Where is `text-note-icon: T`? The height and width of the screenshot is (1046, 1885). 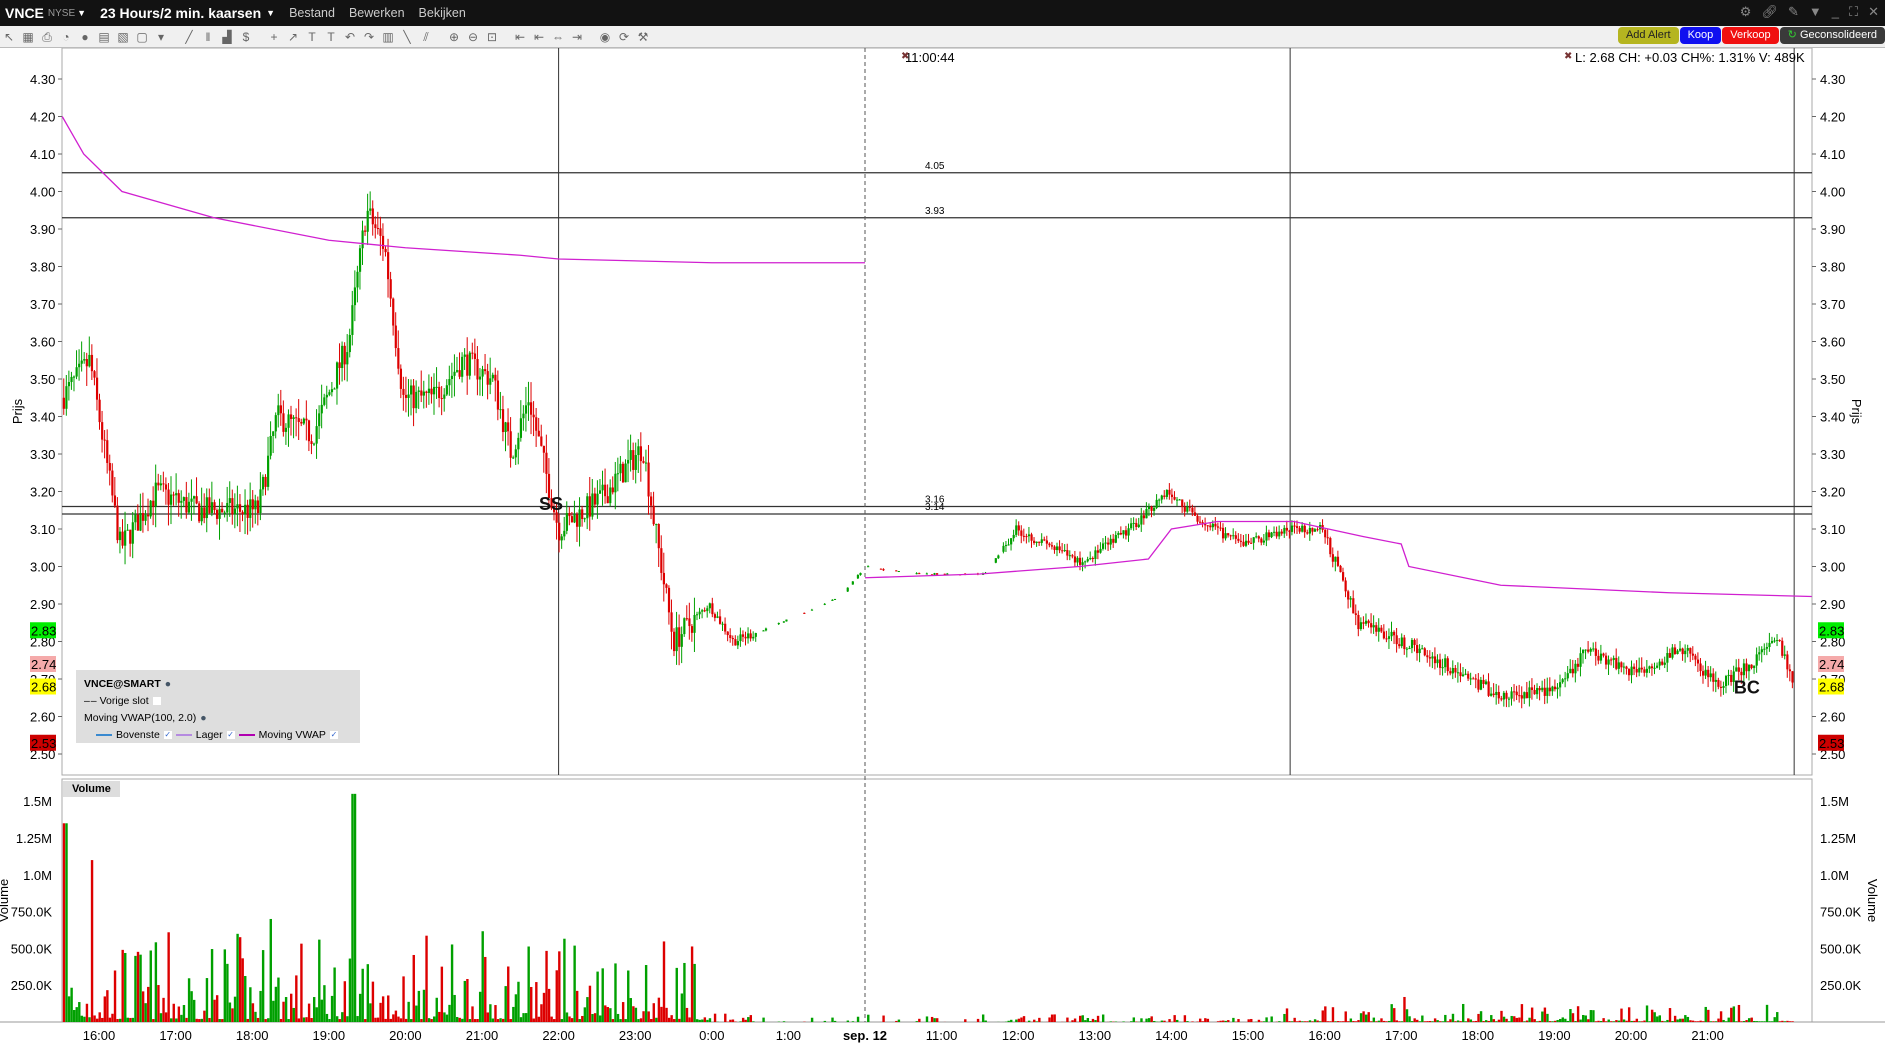
text-note-icon: T is located at coordinates (331, 37).